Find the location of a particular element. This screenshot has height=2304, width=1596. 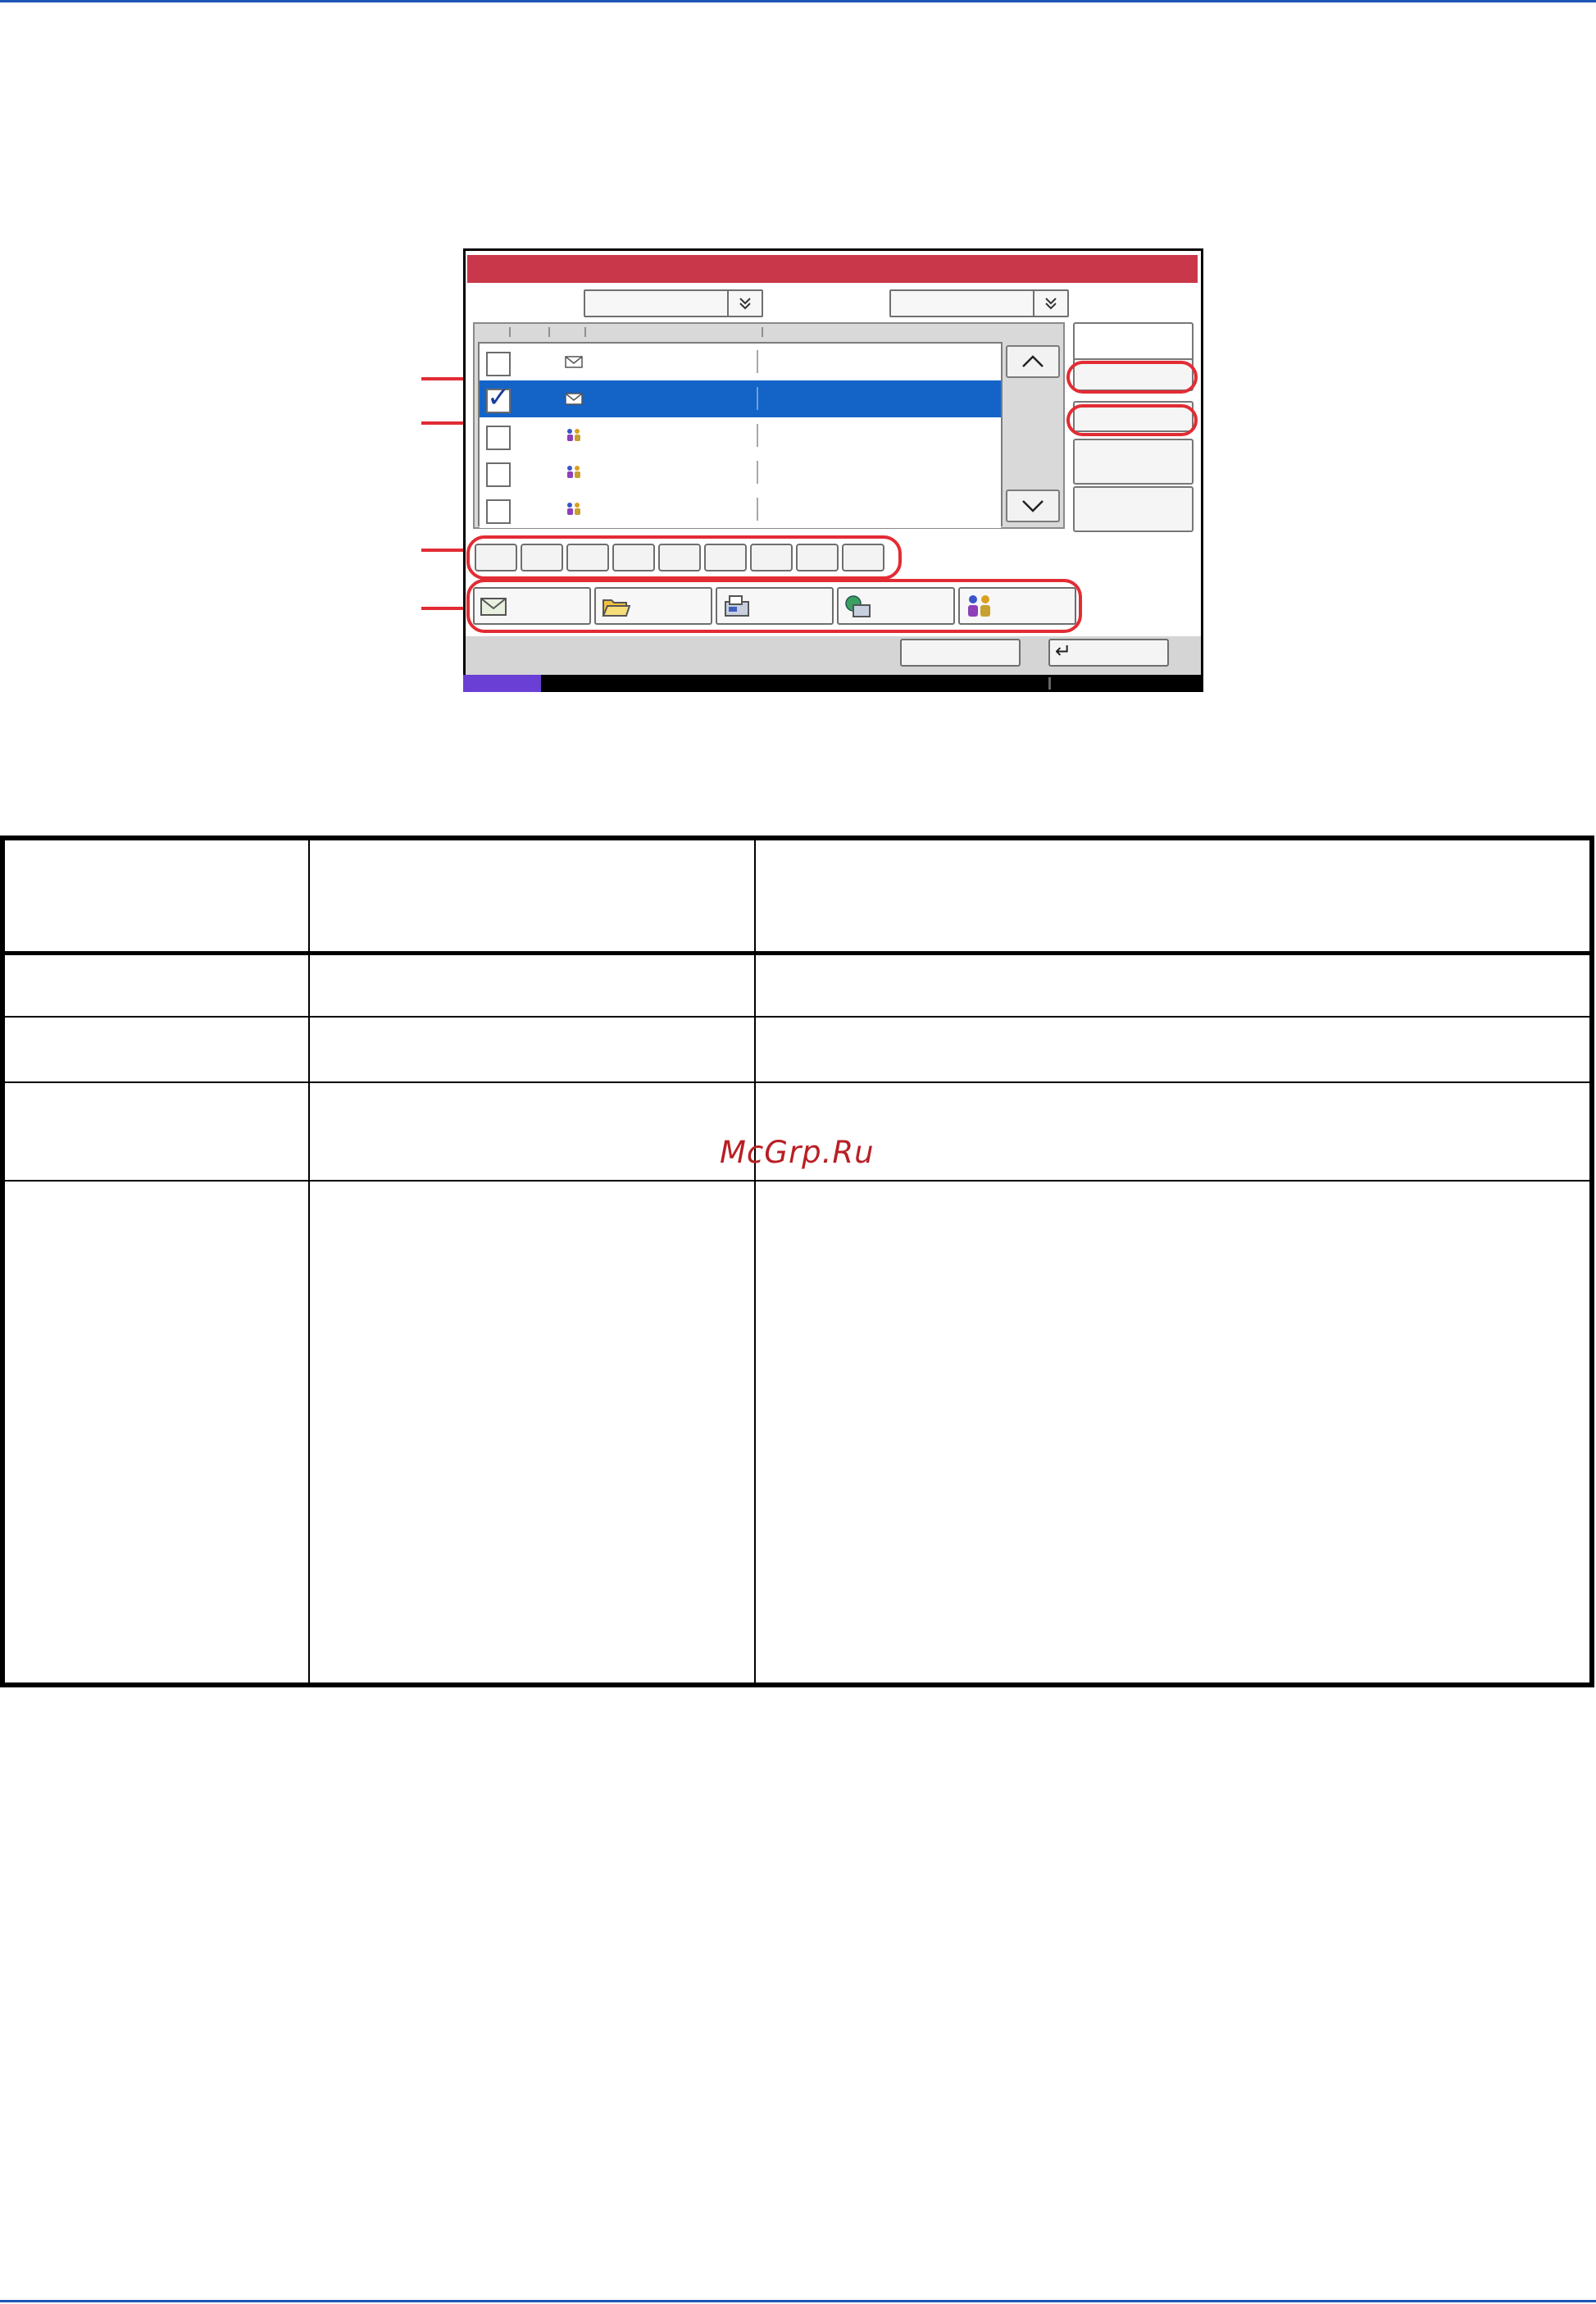

filter-dropdown is located at coordinates (979, 303).